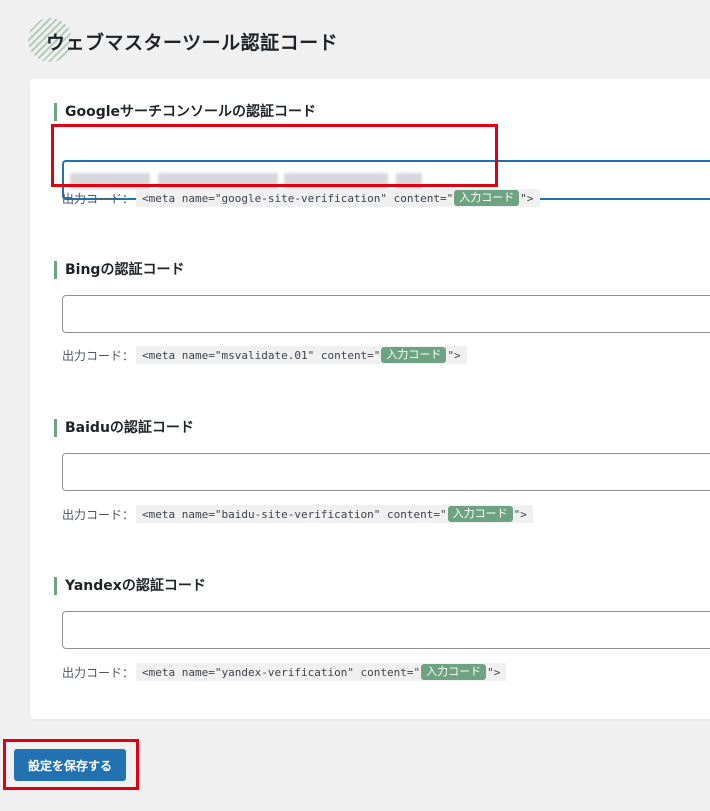 The height and width of the screenshot is (811, 710). What do you see at coordinates (192, 42) in the screenshot?
I see `page-title: ウェブマスターツール認証コード` at bounding box center [192, 42].